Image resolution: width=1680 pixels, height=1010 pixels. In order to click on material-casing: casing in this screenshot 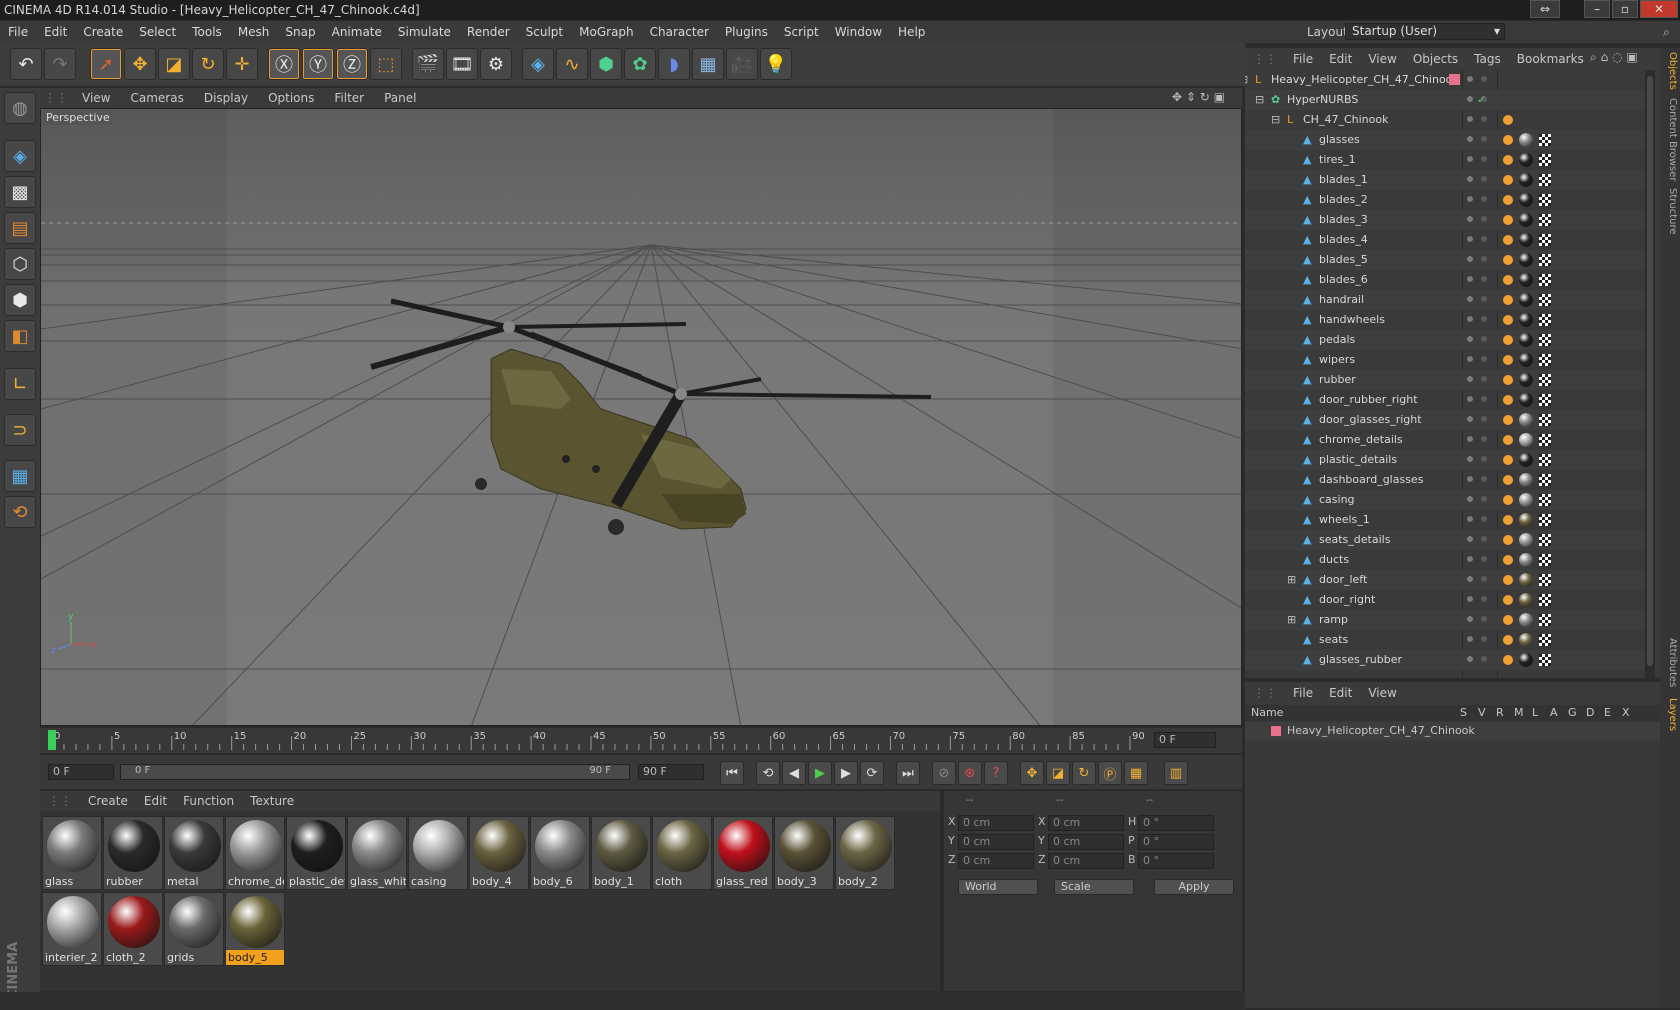, I will do `click(438, 853)`.